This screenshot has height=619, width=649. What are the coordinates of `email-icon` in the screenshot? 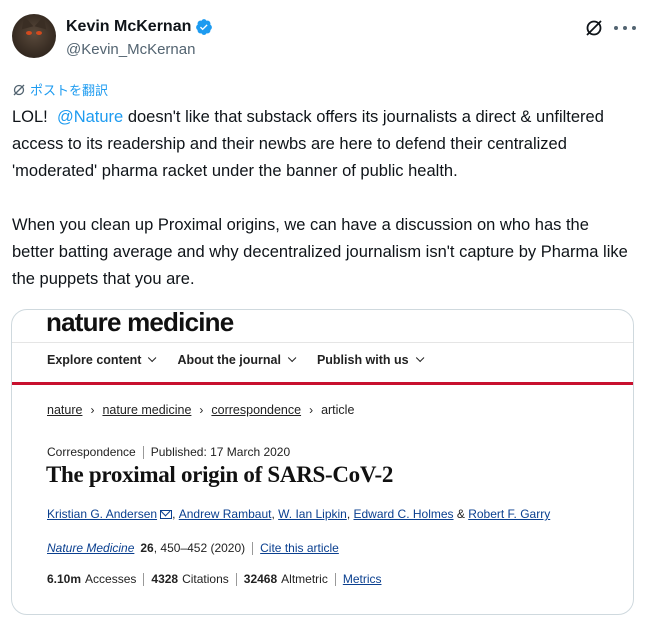 It's located at (166, 514).